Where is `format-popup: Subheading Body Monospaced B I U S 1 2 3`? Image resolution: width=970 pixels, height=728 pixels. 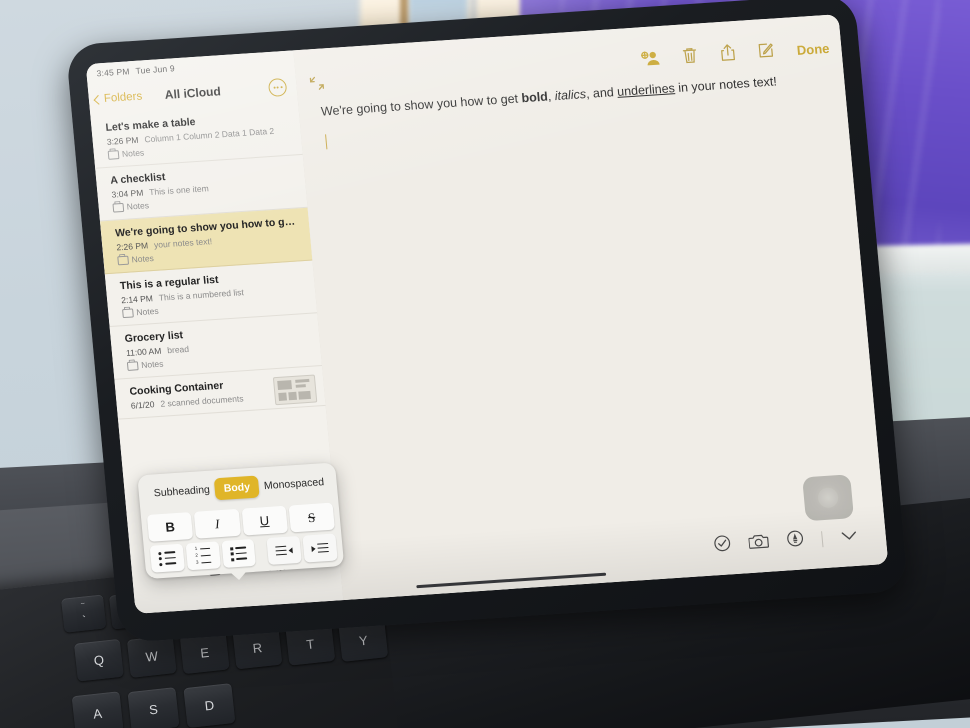
format-popup: Subheading Body Monospaced B I U S 1 2 3 is located at coordinates (241, 521).